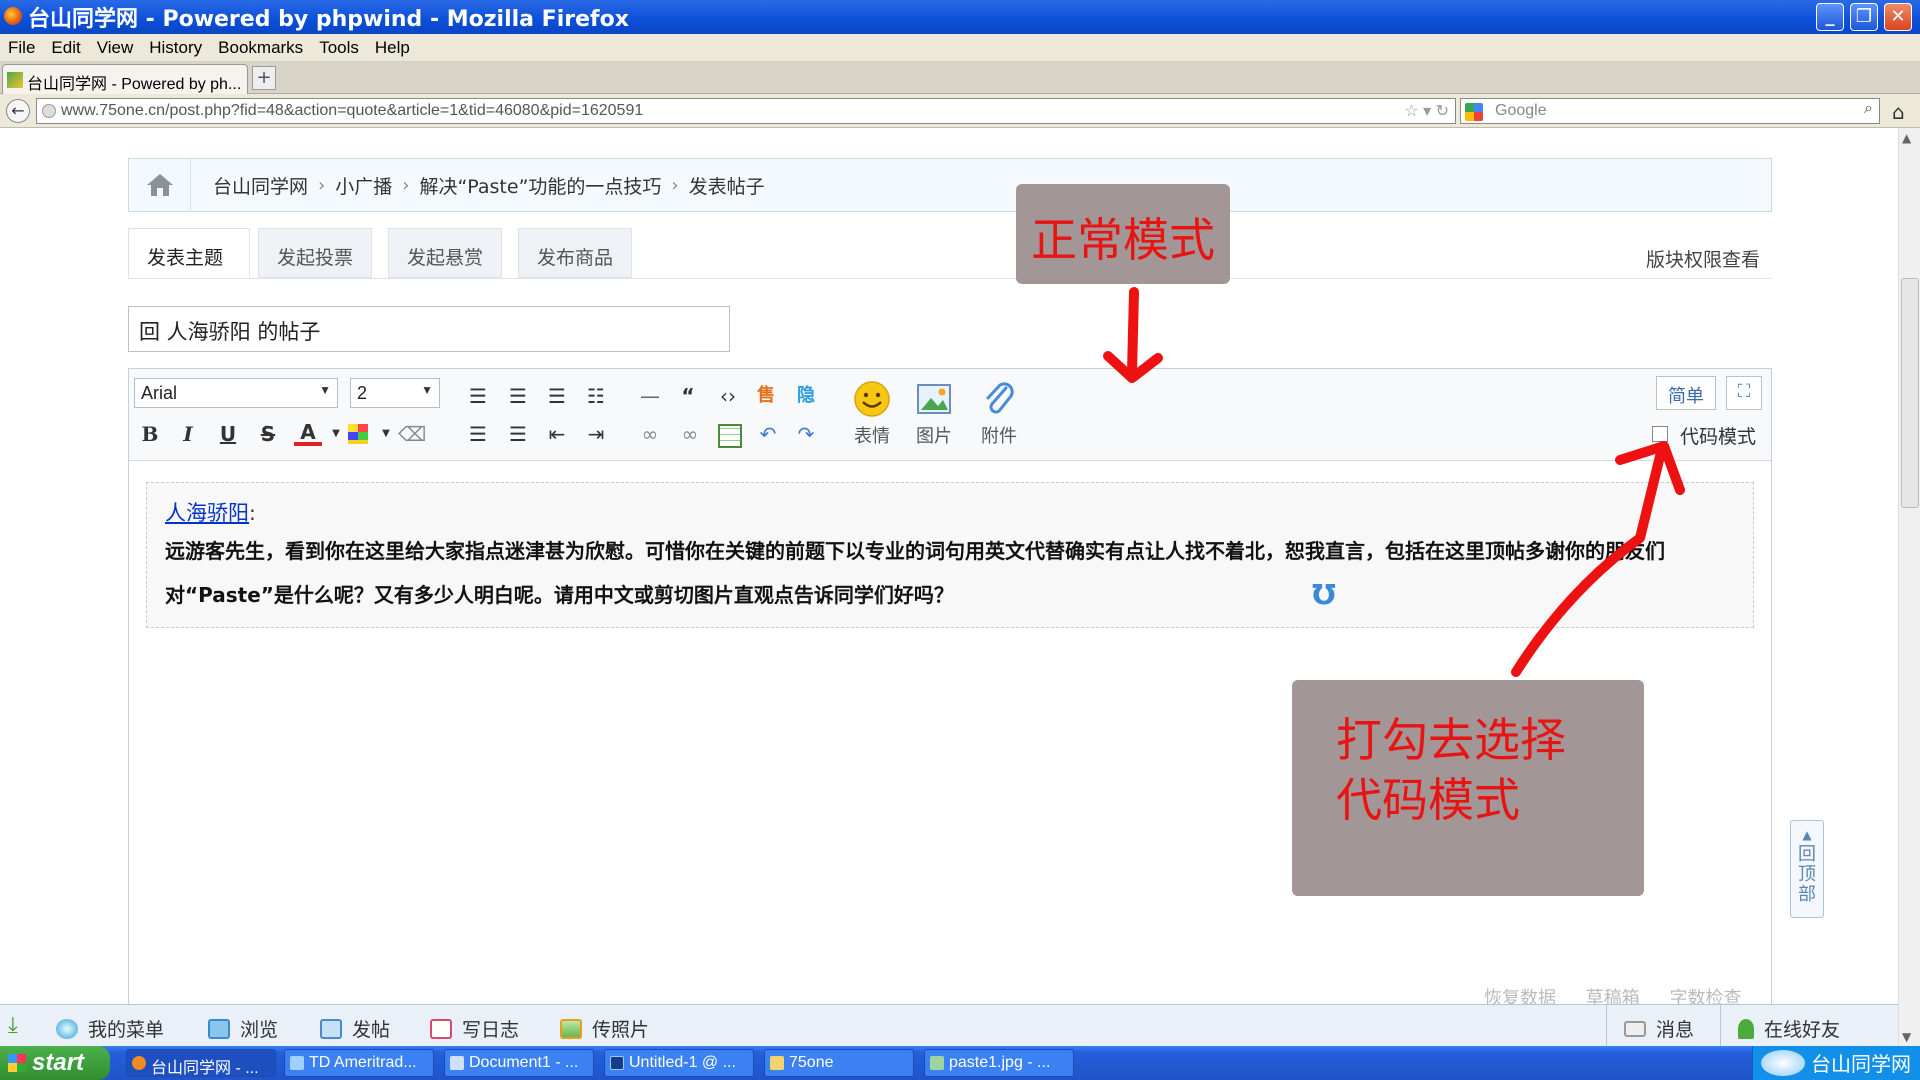 This screenshot has height=1080, width=1920. Describe the element at coordinates (228, 434) in the screenshot. I see `underline-icon: U` at that location.